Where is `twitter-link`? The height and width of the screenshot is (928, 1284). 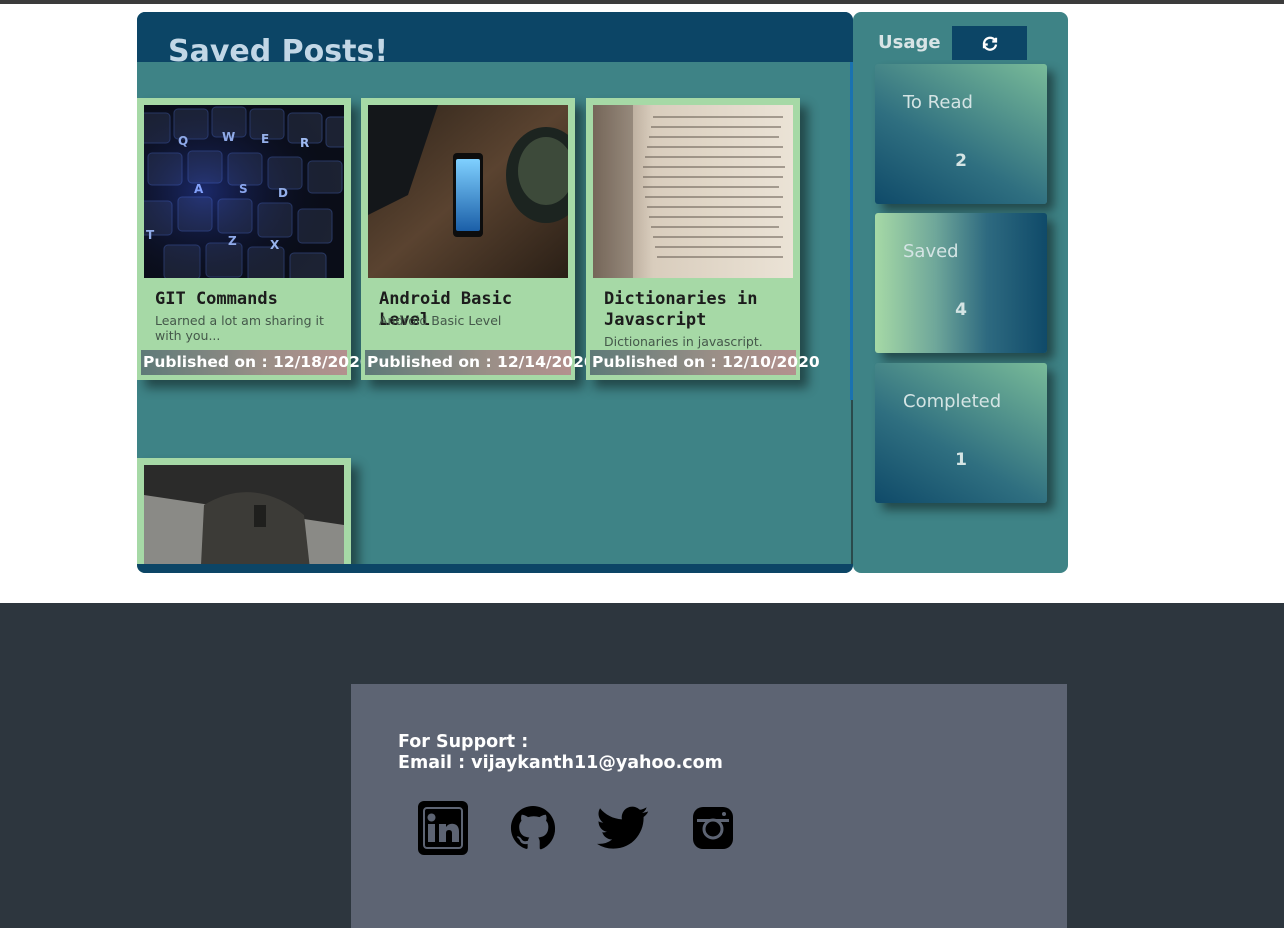
twitter-link is located at coordinates (623, 828).